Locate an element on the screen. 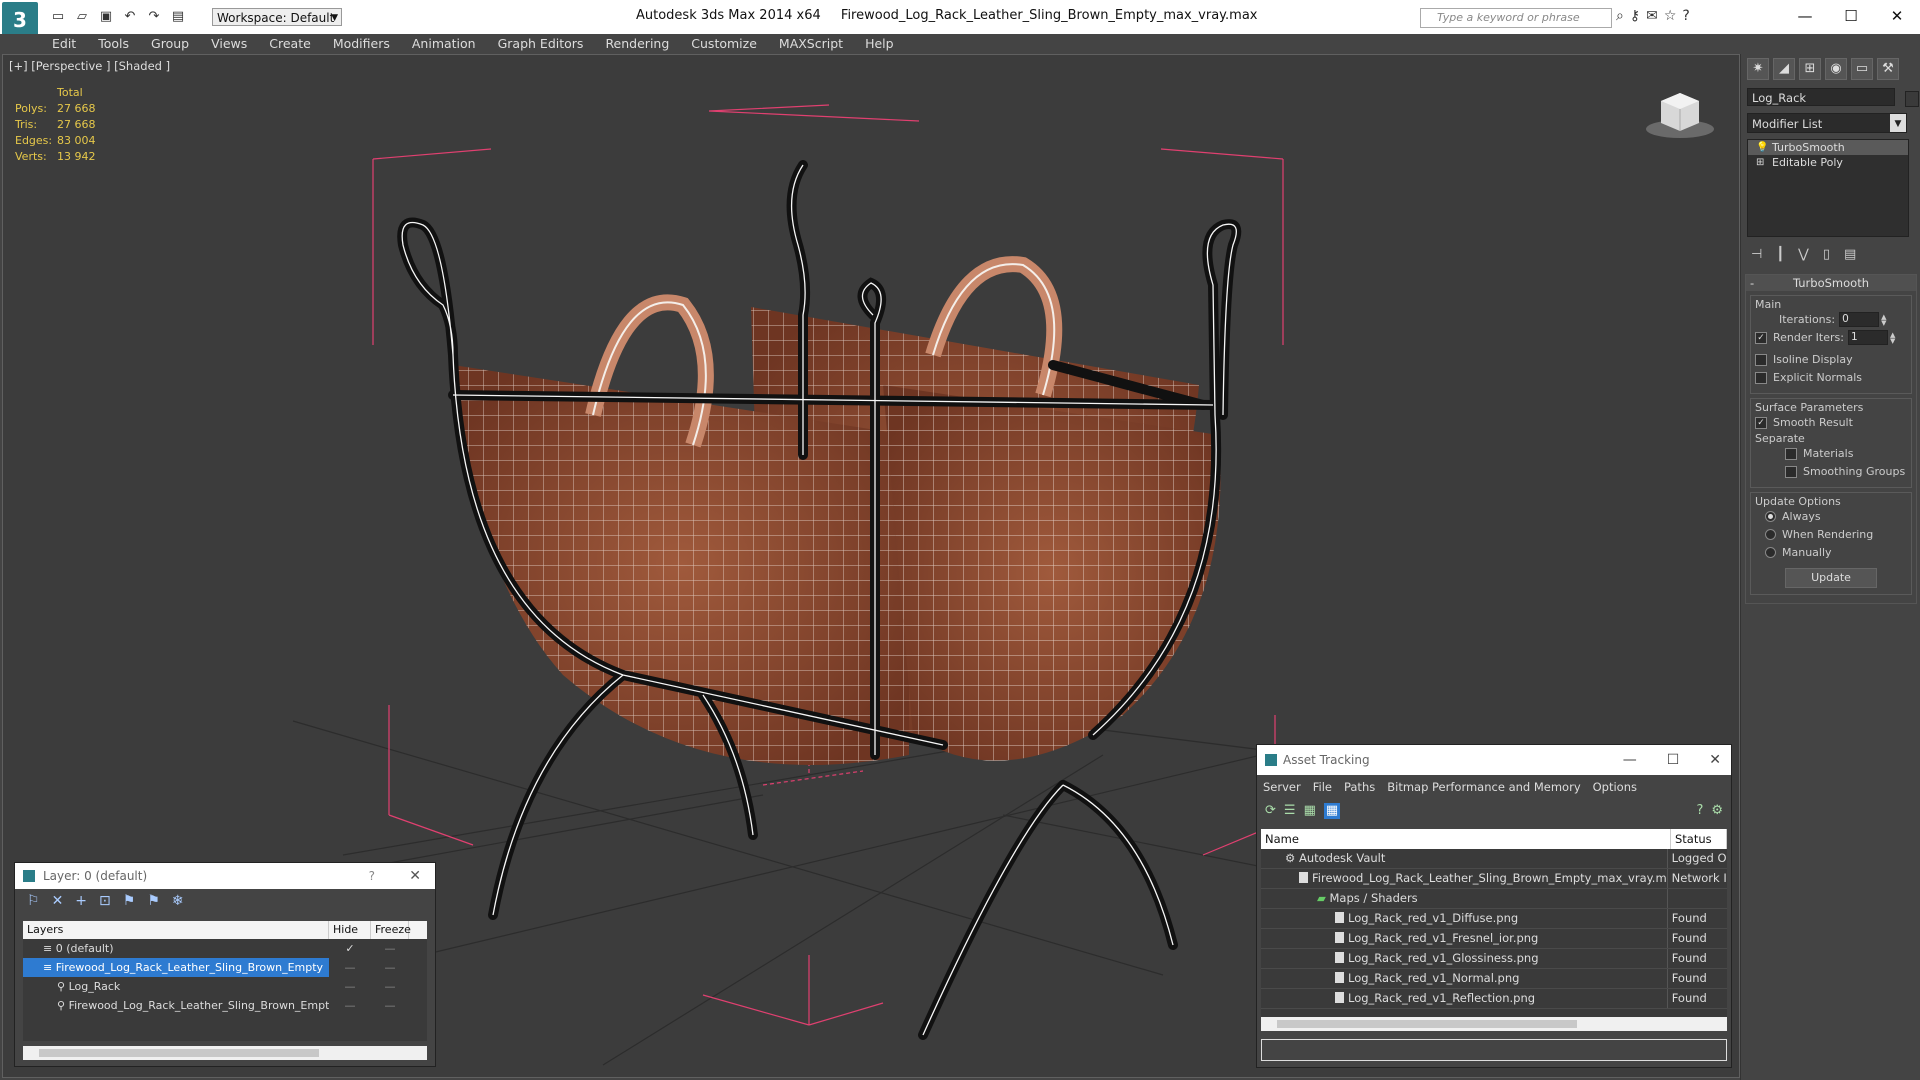  menu-tools: Tools is located at coordinates (113, 44).